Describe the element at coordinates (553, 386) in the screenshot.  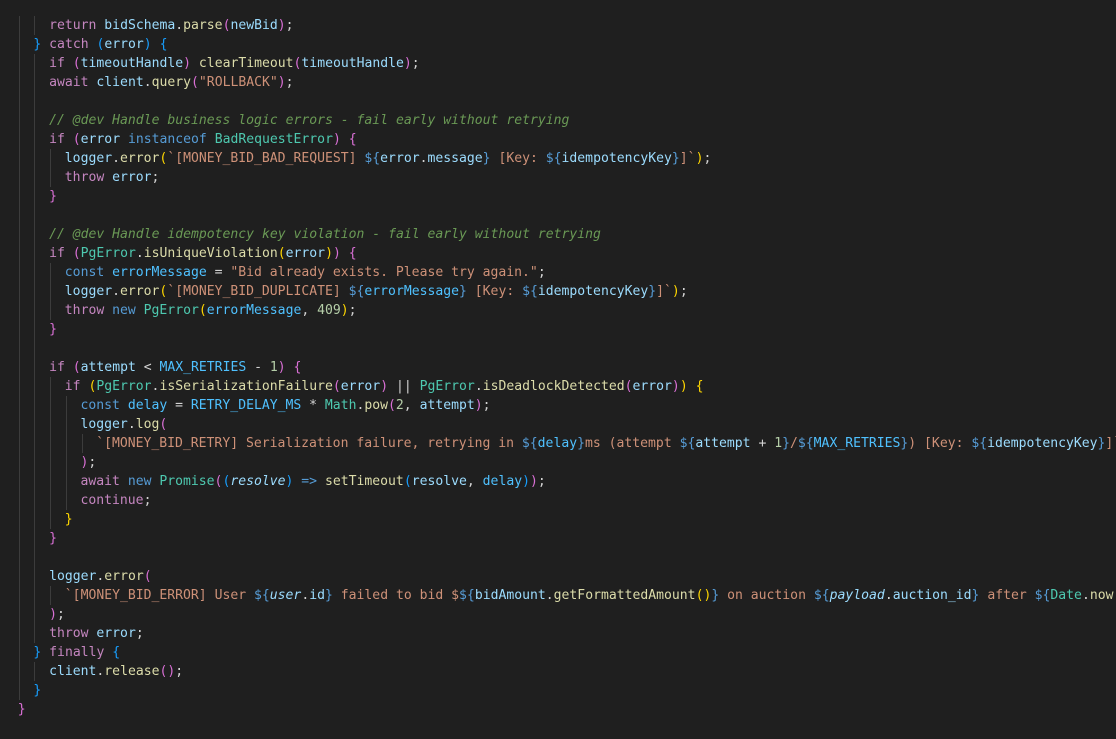
I see `code-token: isDeadlockDetected` at that location.